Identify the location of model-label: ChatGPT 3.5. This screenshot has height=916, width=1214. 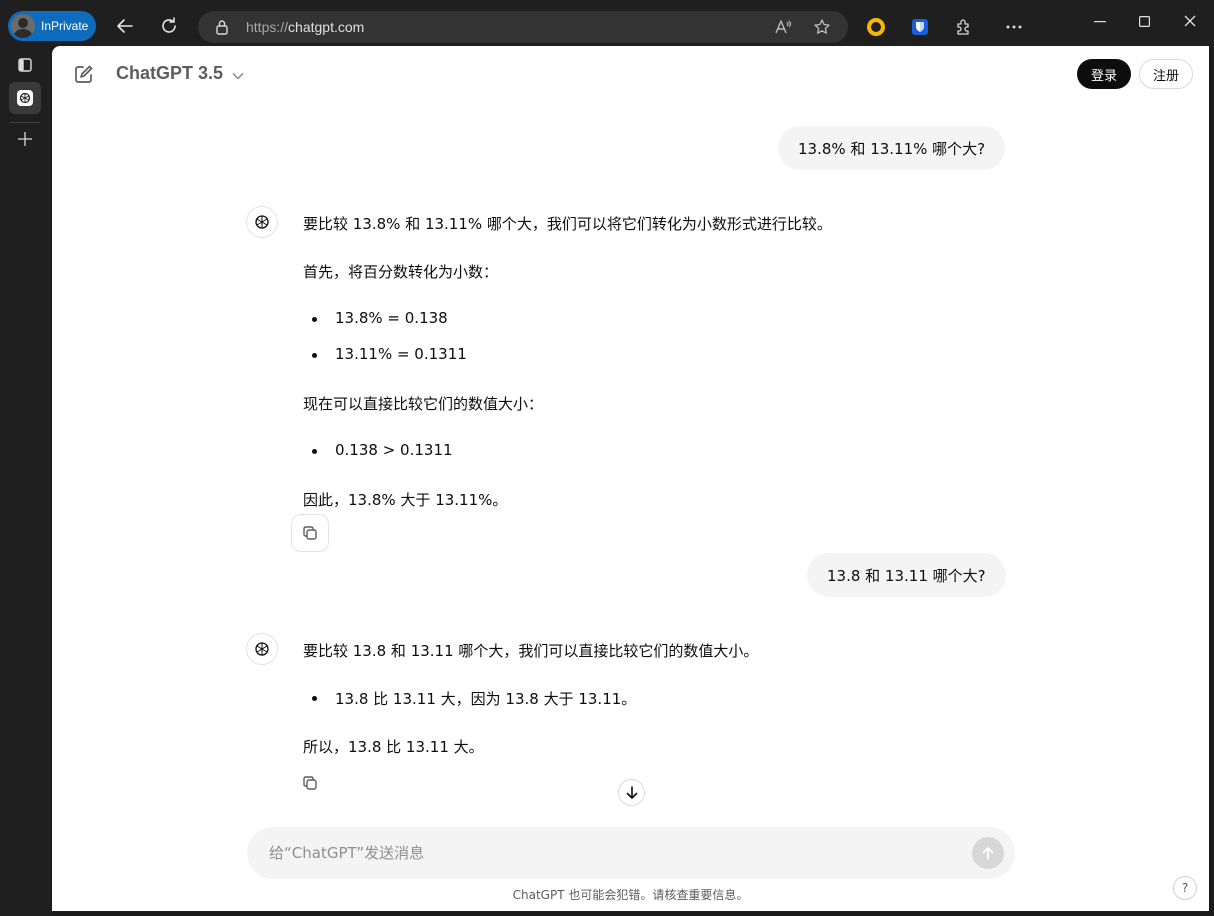
(170, 73).